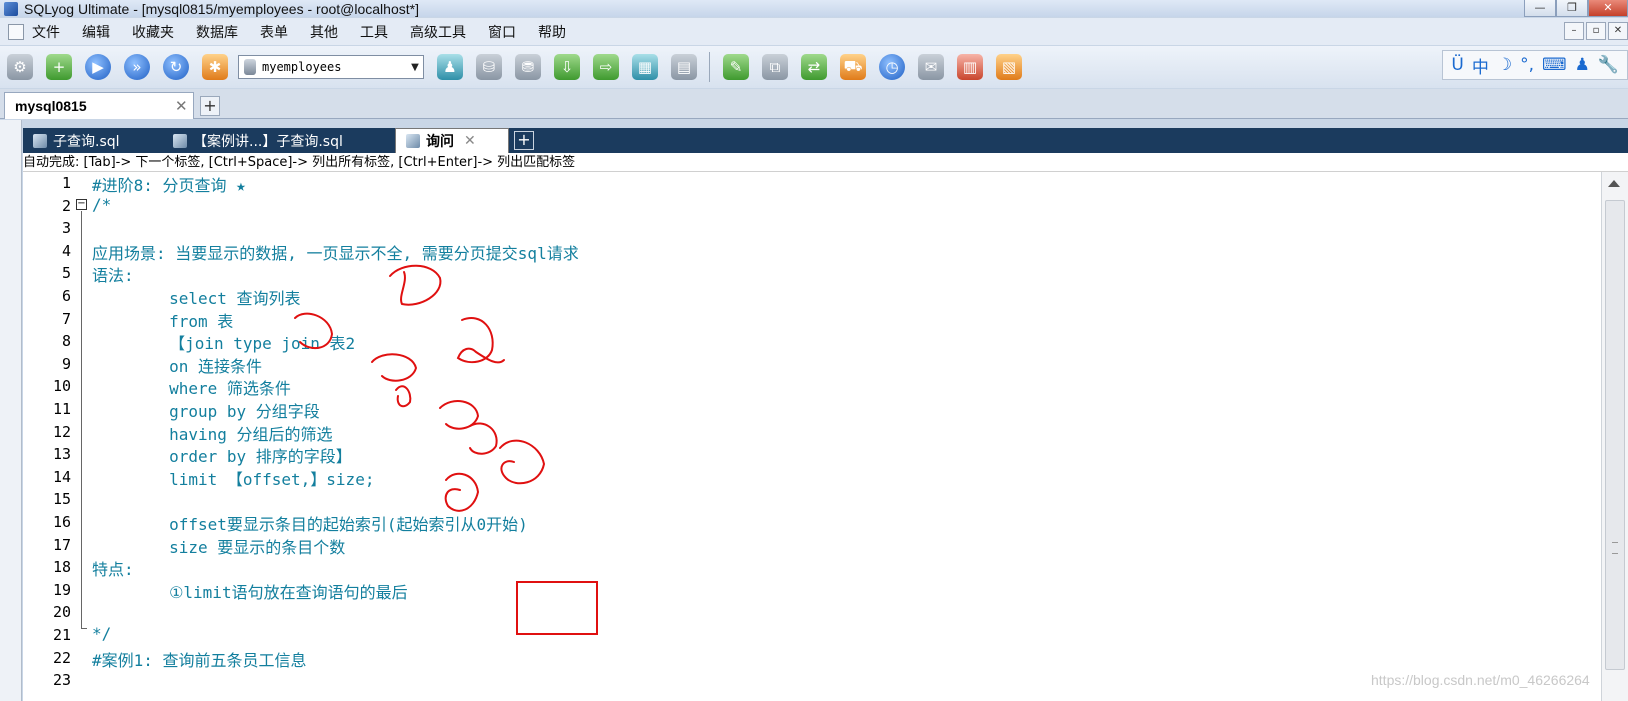  I want to click on code-line: #进阶8: 分页查询 ★, so click(169, 184).